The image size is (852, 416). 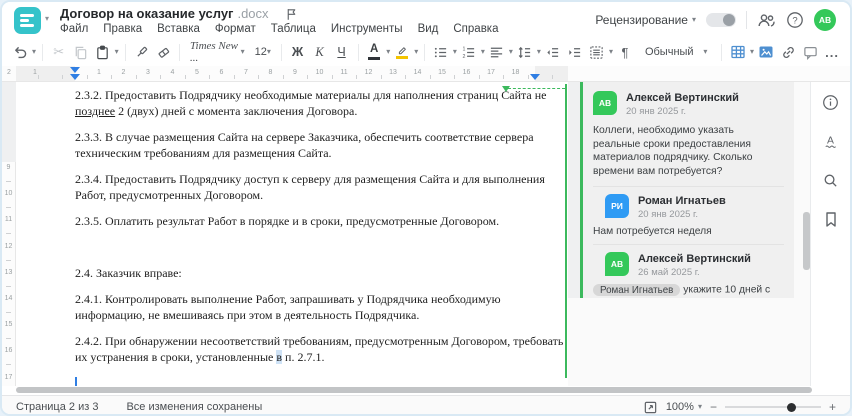 I want to click on undo-caret-icon: ▾, so click(x=34, y=52).